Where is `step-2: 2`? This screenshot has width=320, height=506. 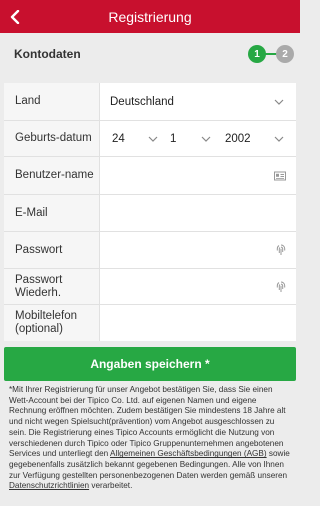 step-2: 2 is located at coordinates (285, 54).